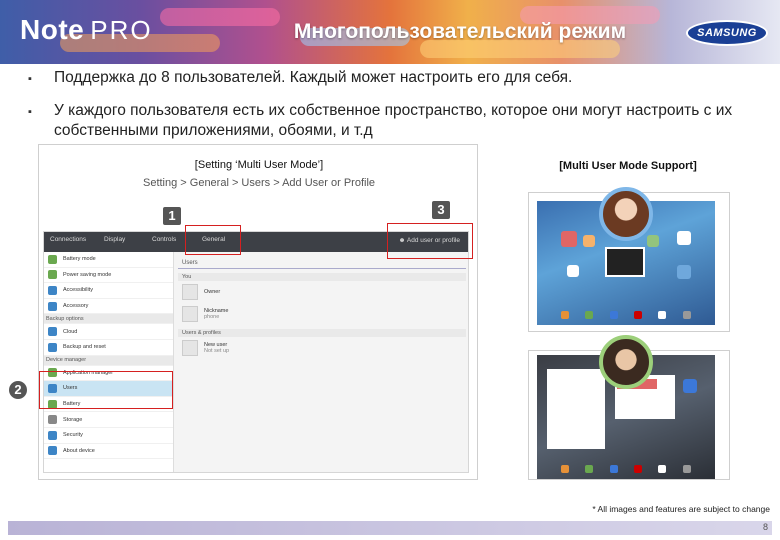 This screenshot has width=780, height=540. I want to click on user-row-owner: Owner, so click(322, 292).